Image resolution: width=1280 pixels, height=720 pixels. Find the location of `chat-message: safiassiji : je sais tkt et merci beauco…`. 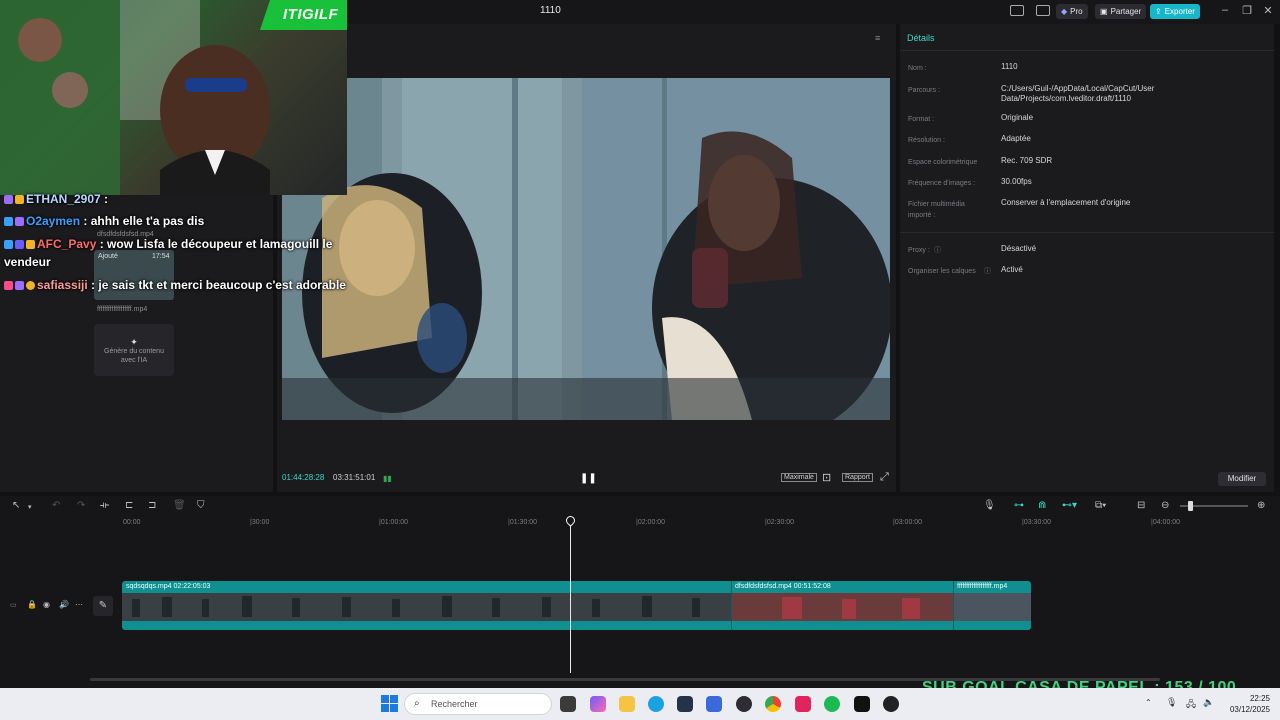

chat-message: safiassiji : je sais tkt et merci beauco… is located at coordinates (175, 285).